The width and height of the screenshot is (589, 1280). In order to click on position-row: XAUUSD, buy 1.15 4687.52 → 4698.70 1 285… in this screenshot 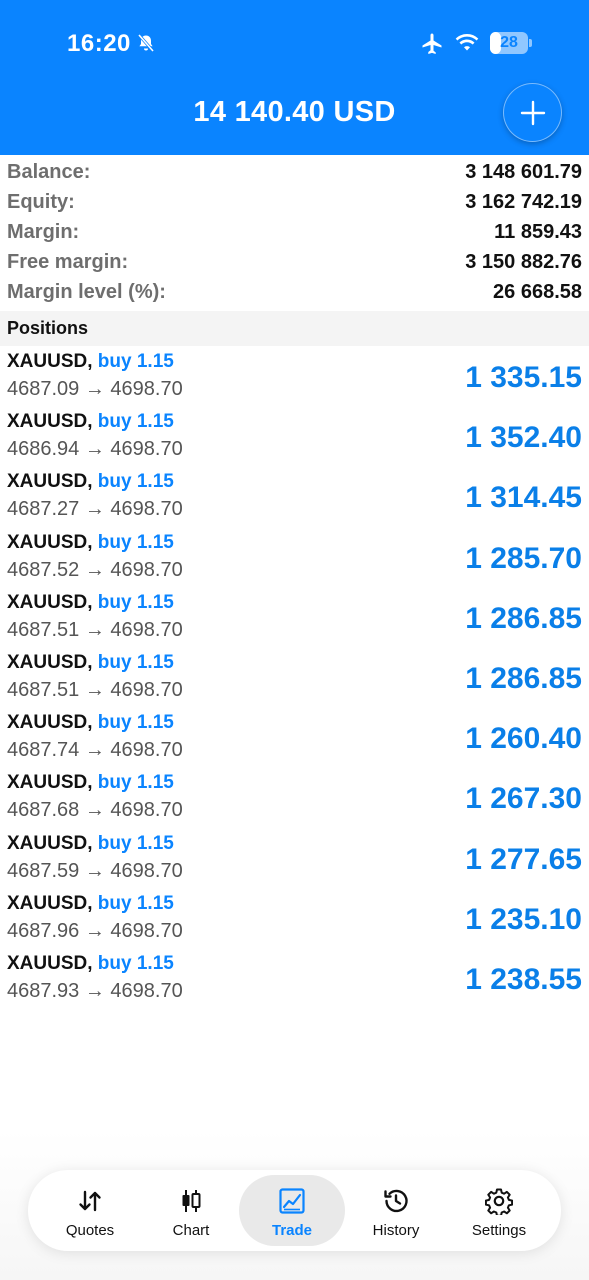, I will do `click(294, 557)`.